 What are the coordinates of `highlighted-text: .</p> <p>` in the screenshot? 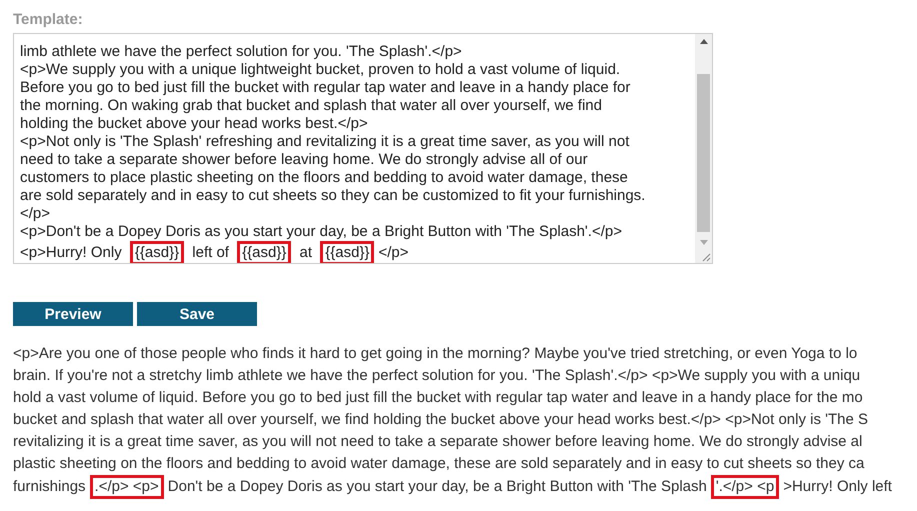 It's located at (127, 487).